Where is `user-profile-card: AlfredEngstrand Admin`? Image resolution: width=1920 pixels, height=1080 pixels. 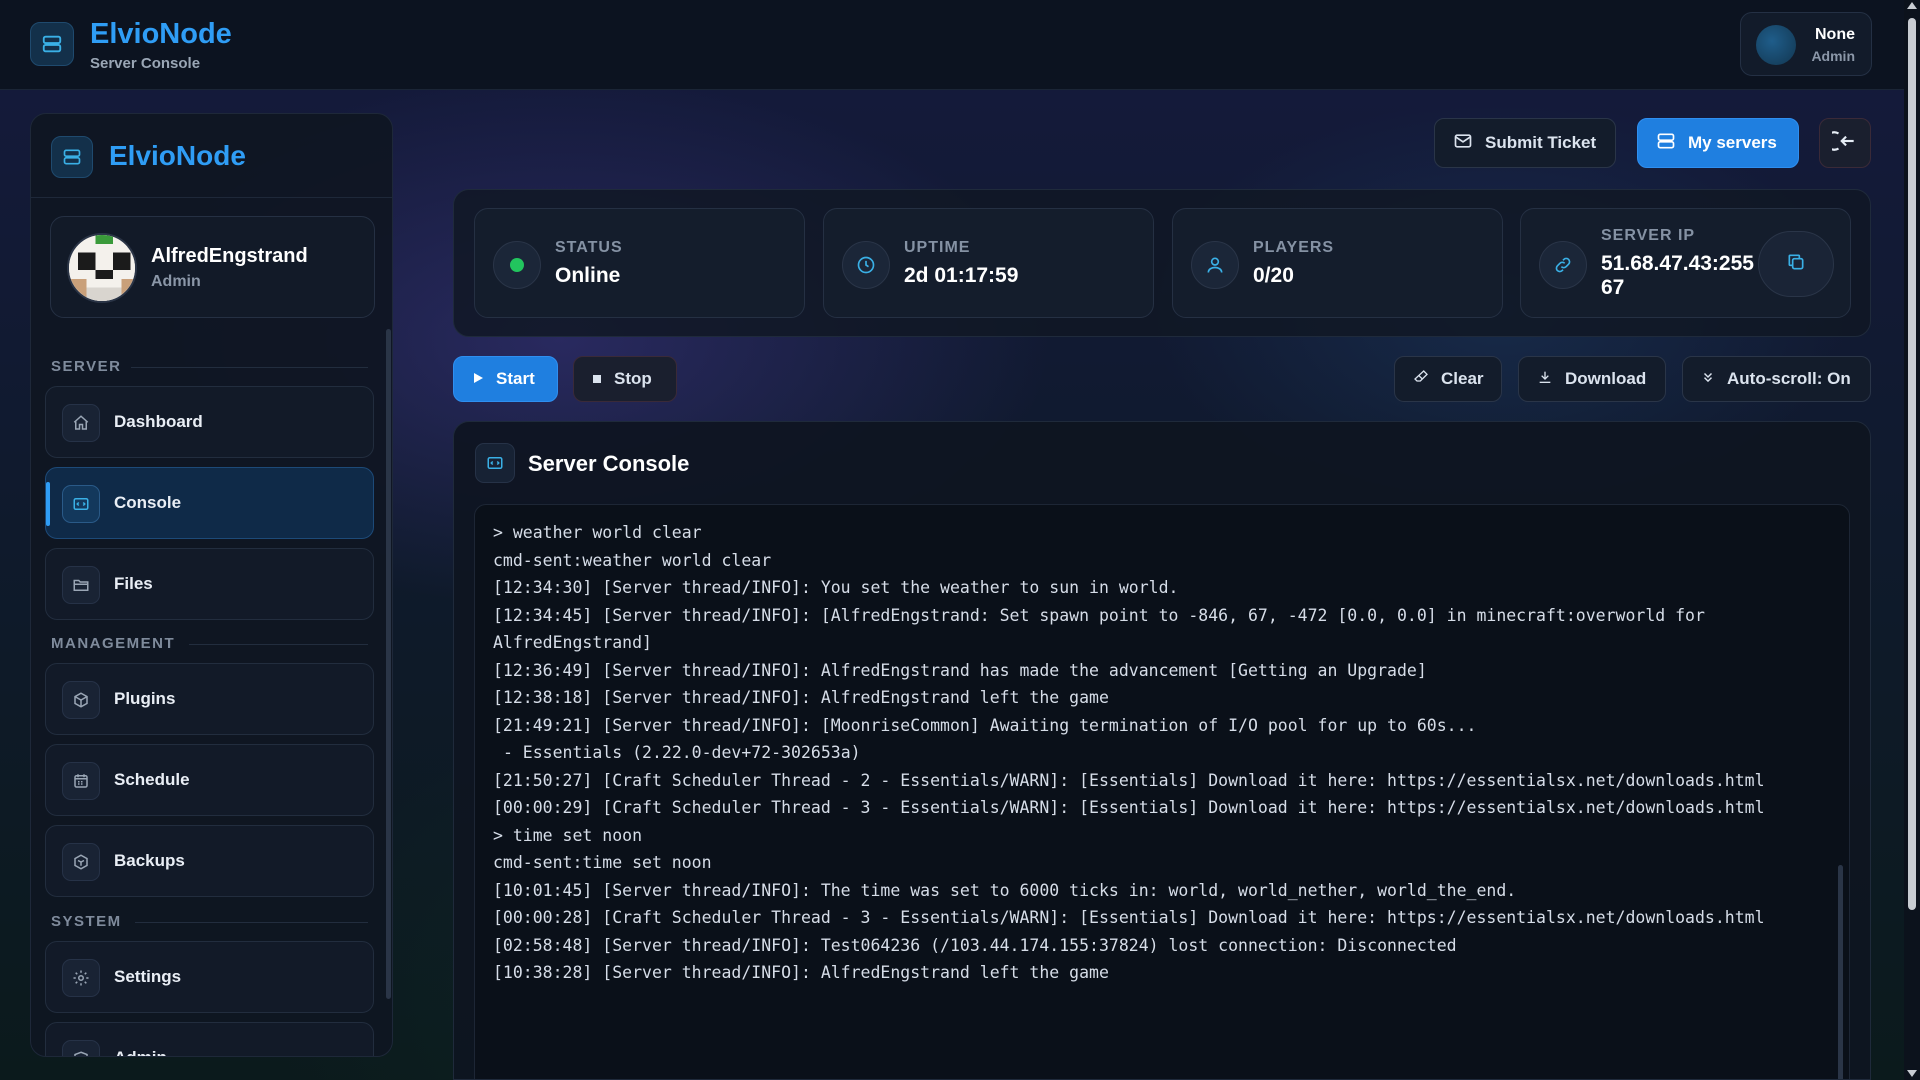
user-profile-card: AlfredEngstrand Admin is located at coordinates (212, 267).